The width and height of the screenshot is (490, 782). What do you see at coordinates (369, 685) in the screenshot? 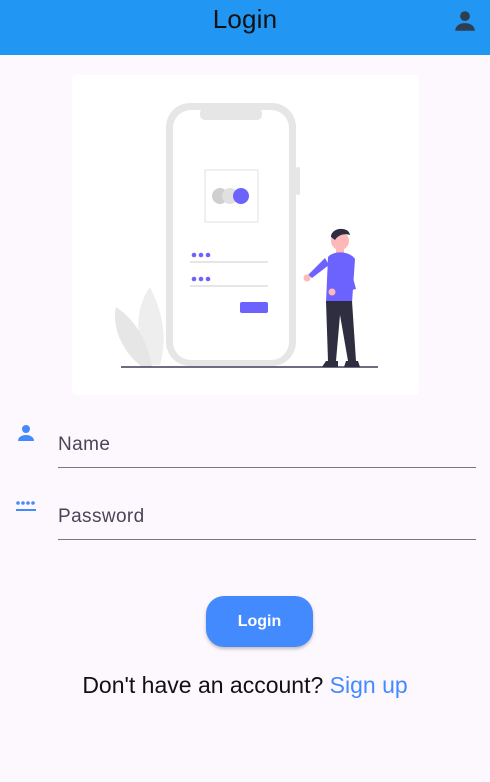
I see `signup-link: Sign up` at bounding box center [369, 685].